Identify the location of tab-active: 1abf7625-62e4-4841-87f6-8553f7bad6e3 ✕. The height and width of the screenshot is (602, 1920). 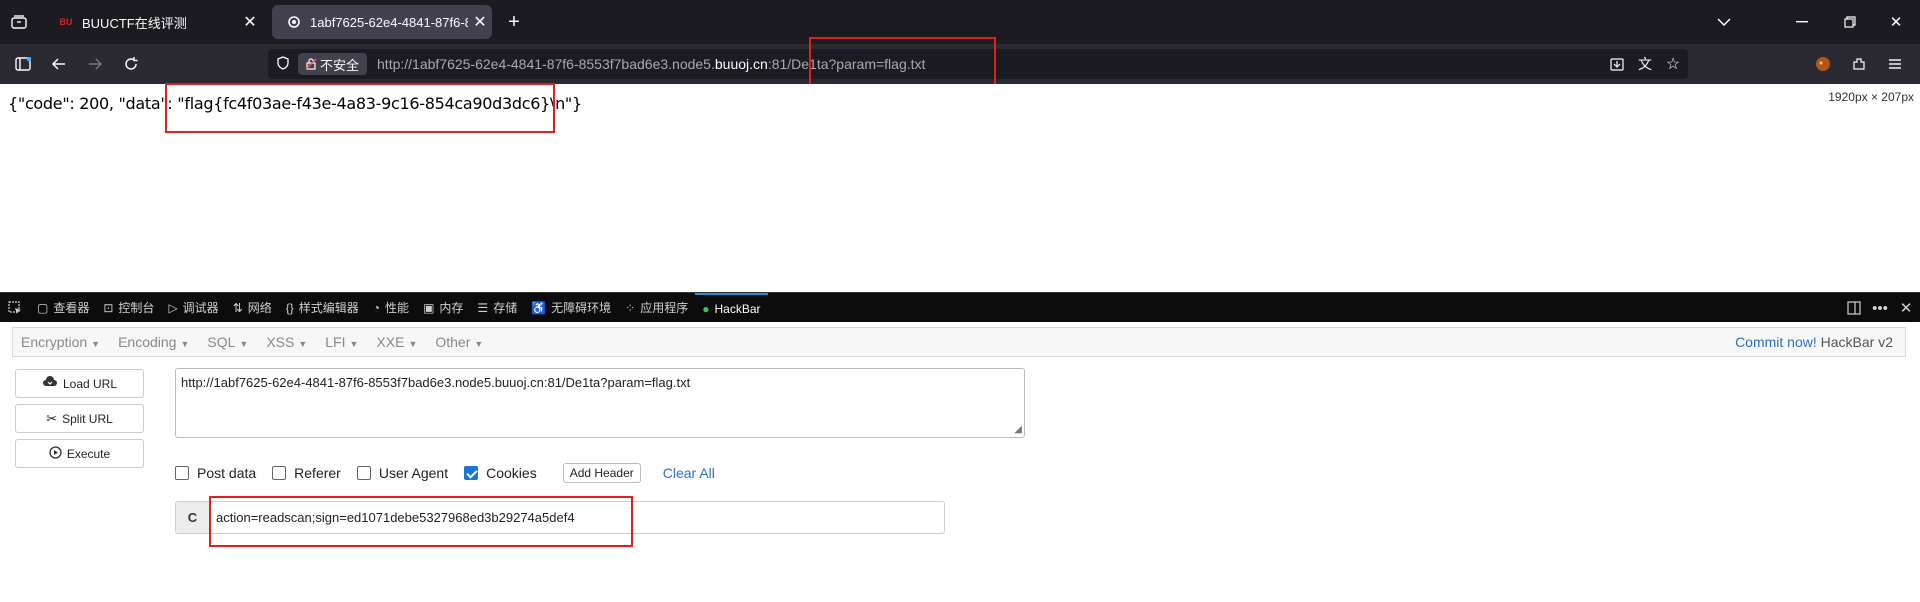
(382, 22).